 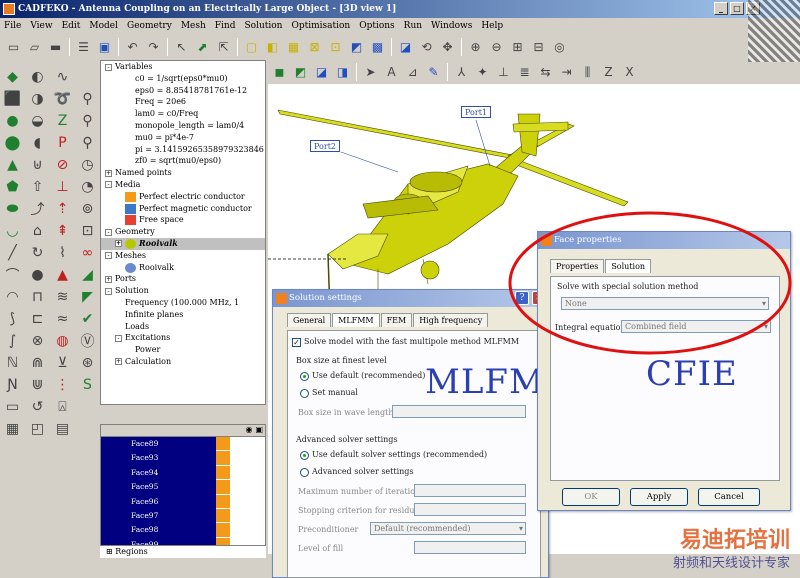 What do you see at coordinates (183, 501) in the screenshot?
I see `face-row: Face96` at bounding box center [183, 501].